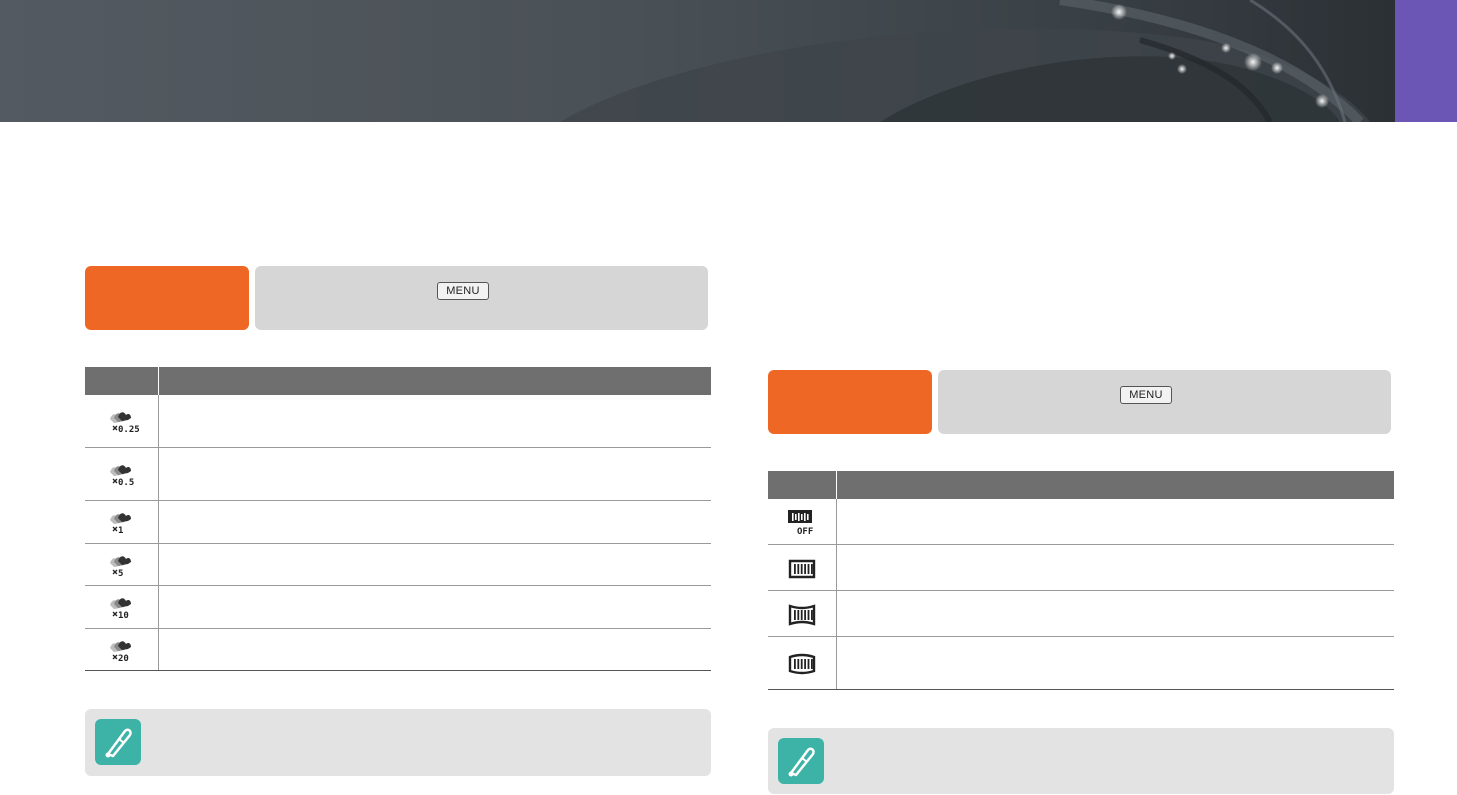 This screenshot has height=795, width=1457. Describe the element at coordinates (123, 659) in the screenshot. I see `svg-text: 20` at that location.